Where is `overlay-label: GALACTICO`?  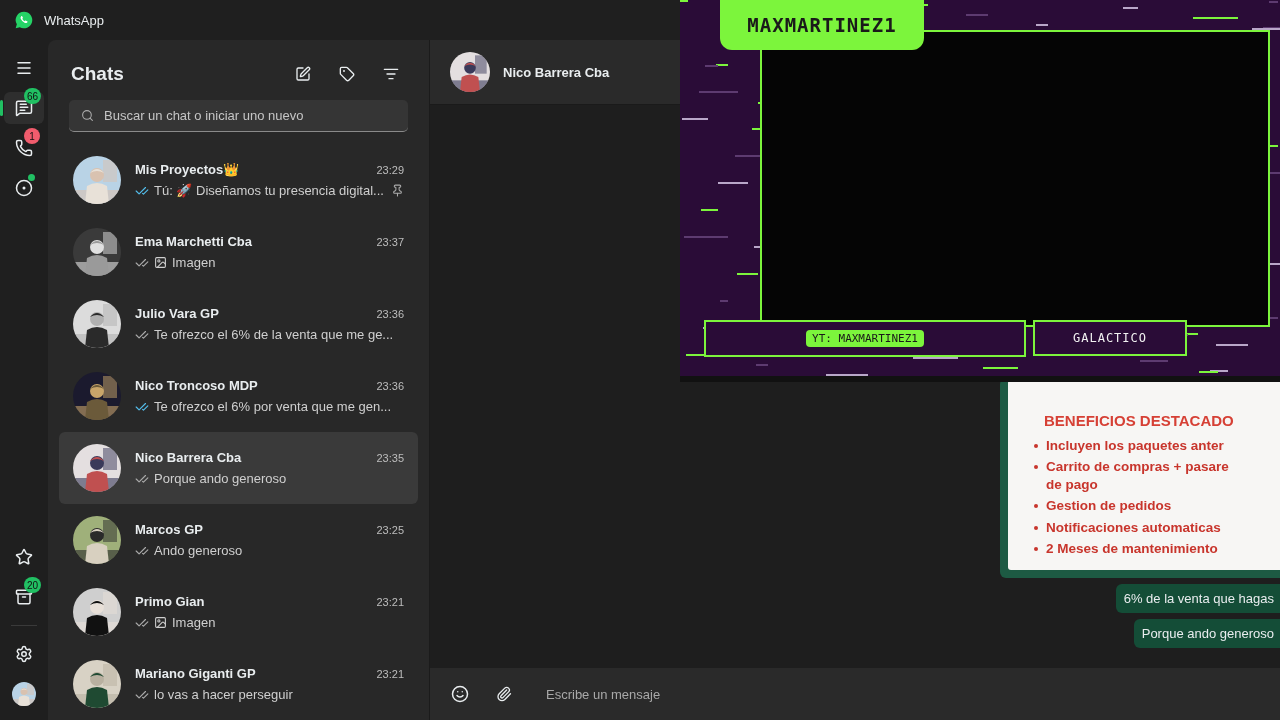 overlay-label: GALACTICO is located at coordinates (1110, 338).